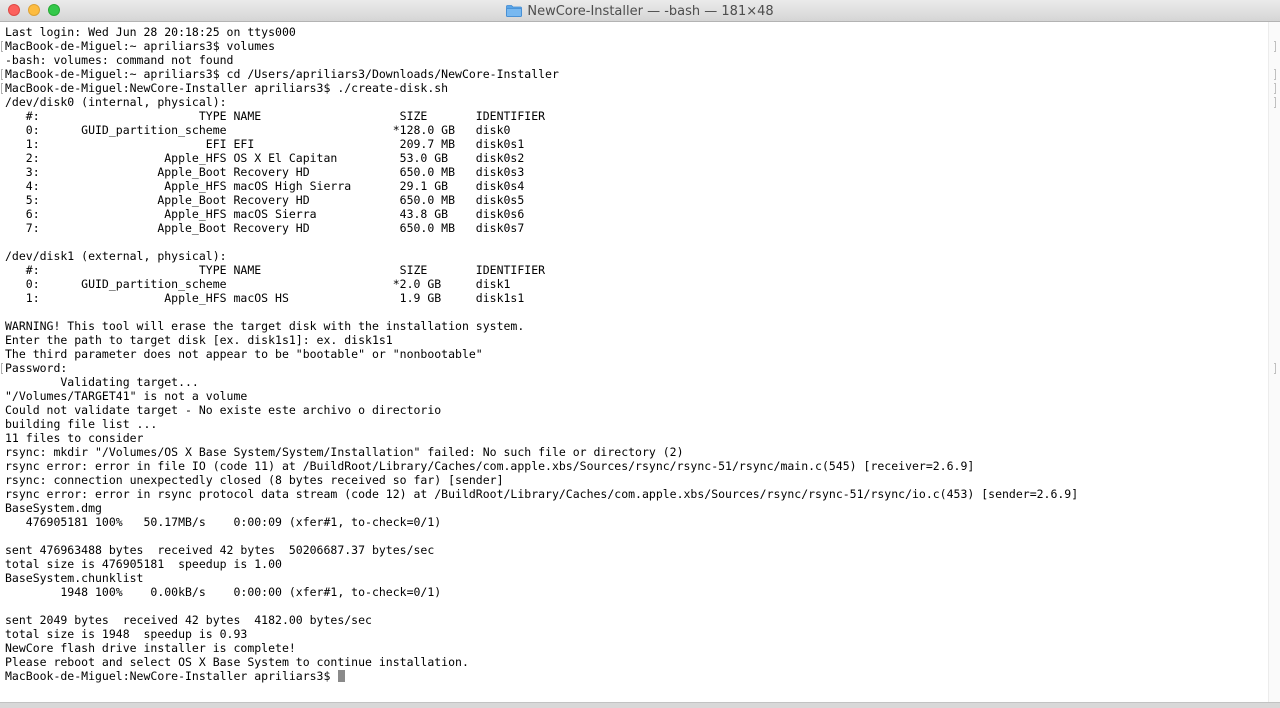 The height and width of the screenshot is (708, 1280). Describe the element at coordinates (143, 564) in the screenshot. I see `terminal-line-text: total size is 476905181 speedup is 1.00` at that location.